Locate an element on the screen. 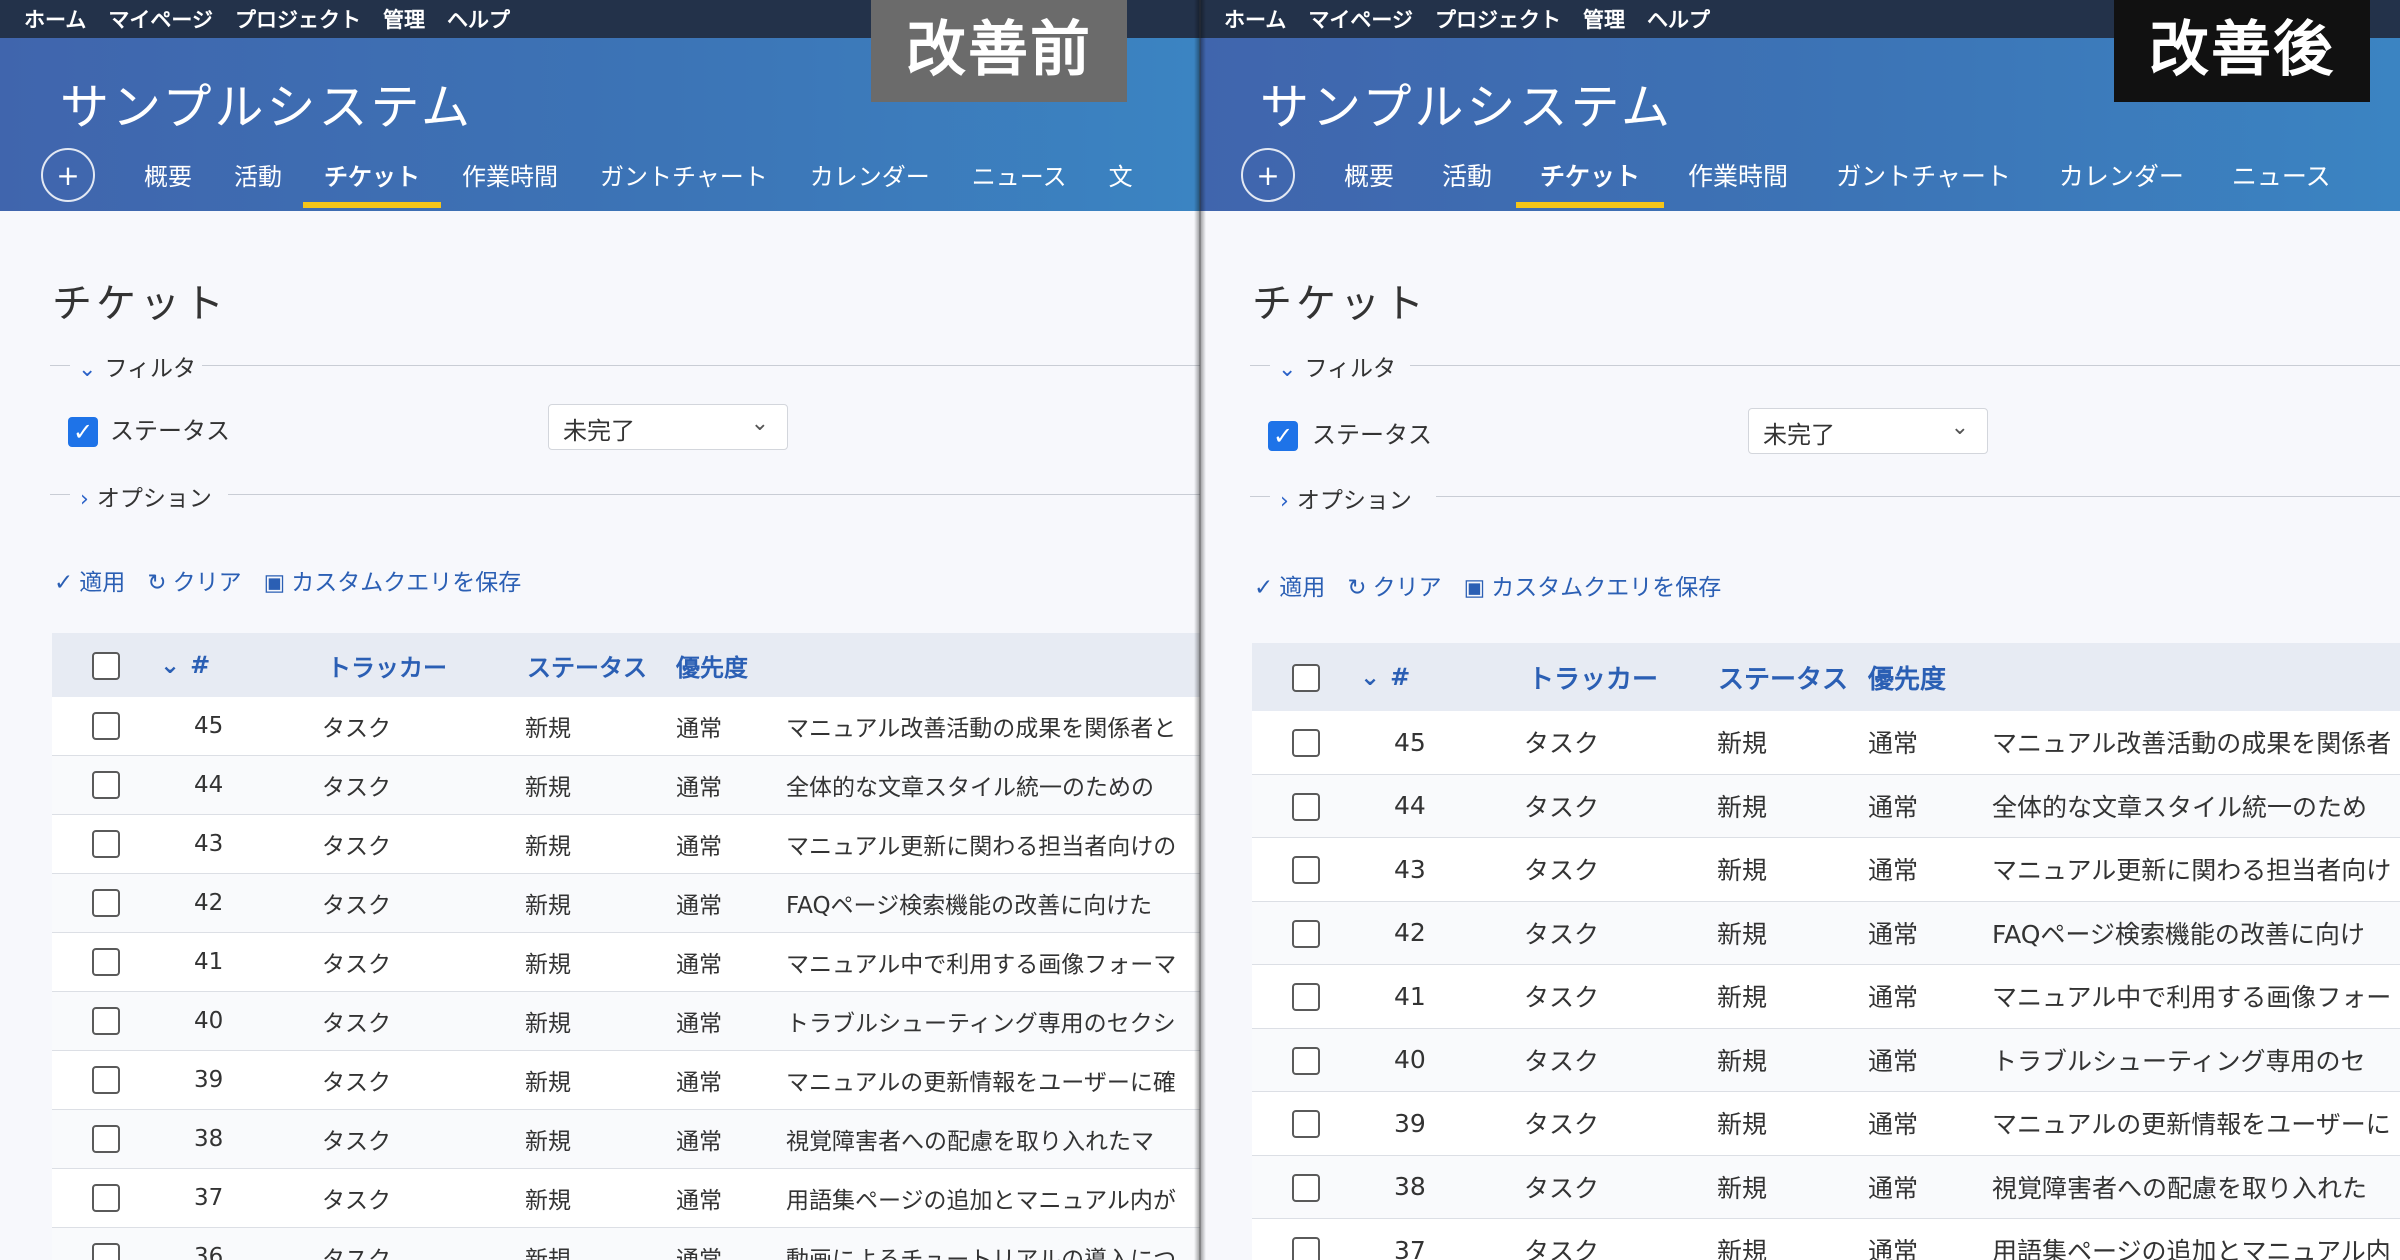  issue-subject-link: トラブルシューティング専用のセクシ is located at coordinates (993, 1021).